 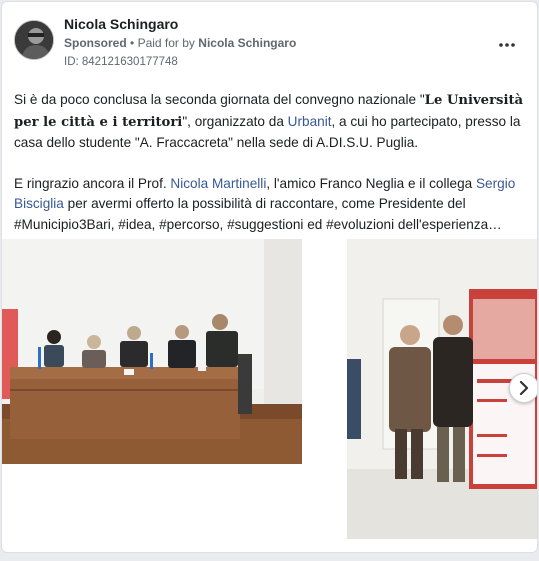 What do you see at coordinates (507, 42) in the screenshot?
I see `more-options-icon` at bounding box center [507, 42].